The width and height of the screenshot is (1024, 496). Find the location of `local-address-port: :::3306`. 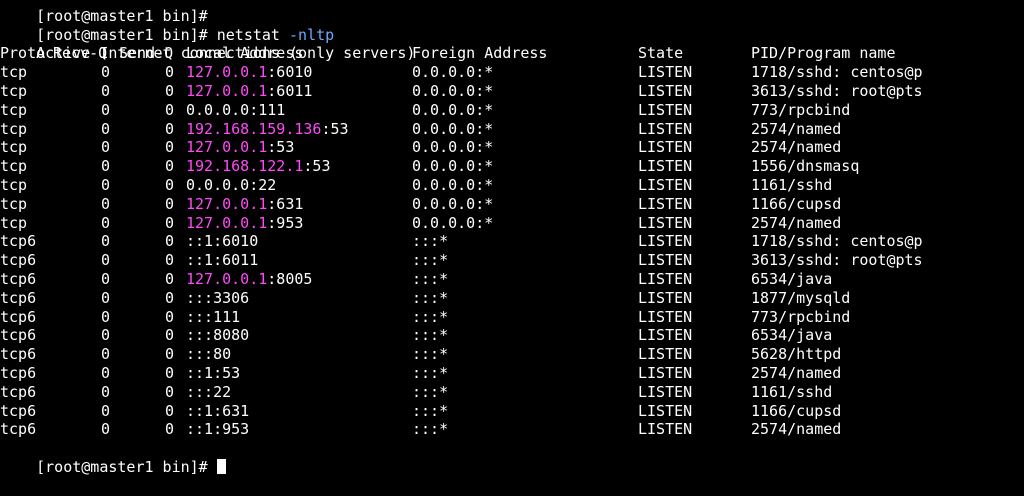

local-address-port: :::3306 is located at coordinates (218, 297).